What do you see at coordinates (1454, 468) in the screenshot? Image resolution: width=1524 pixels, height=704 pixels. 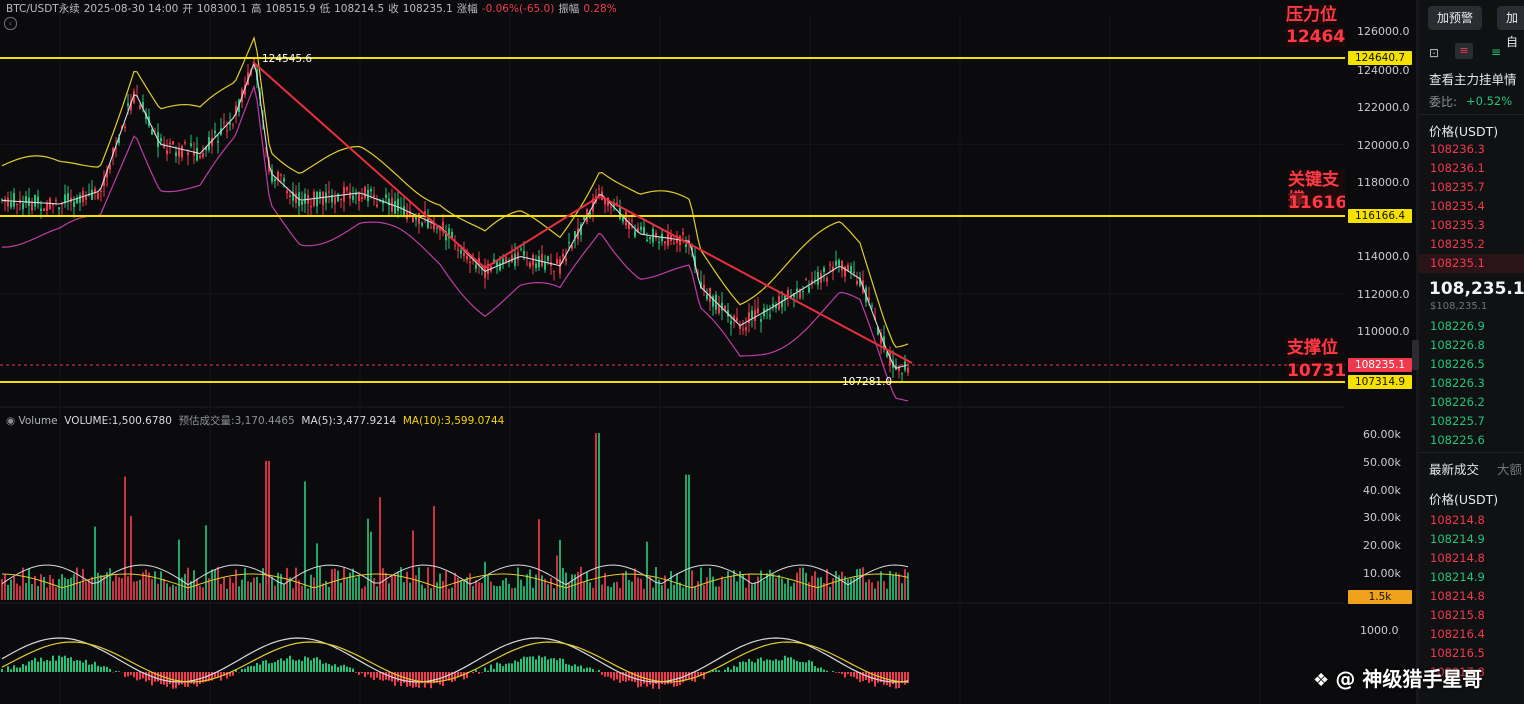 I see `trades-tab-latest: 最新成交` at bounding box center [1454, 468].